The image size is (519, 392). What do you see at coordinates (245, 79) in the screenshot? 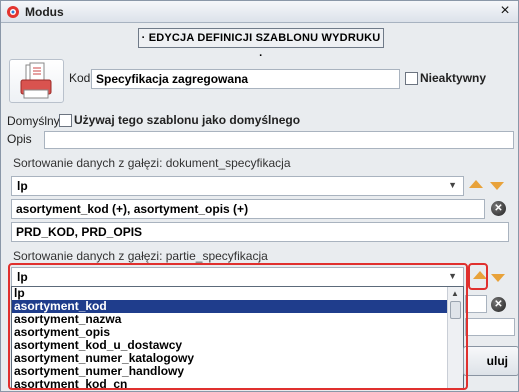
I see `kod-input: Specyfikacja zagregowana` at bounding box center [245, 79].